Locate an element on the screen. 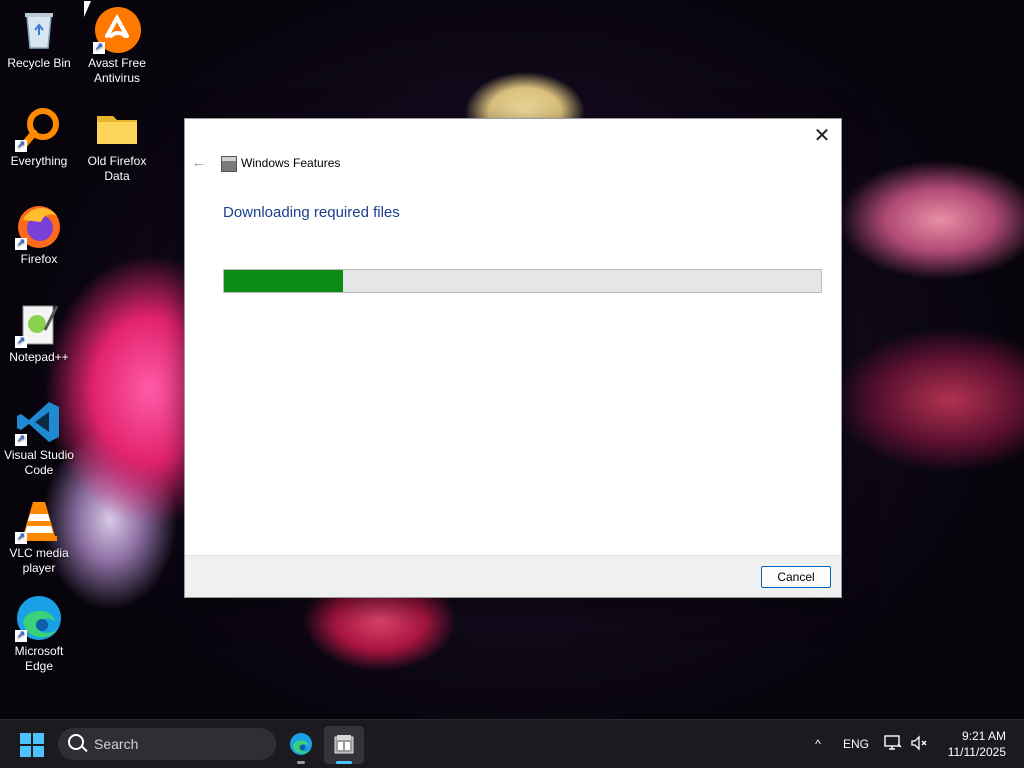 The height and width of the screenshot is (768, 1024). desktop-icon-label: Notepad++ is located at coordinates (39, 357).